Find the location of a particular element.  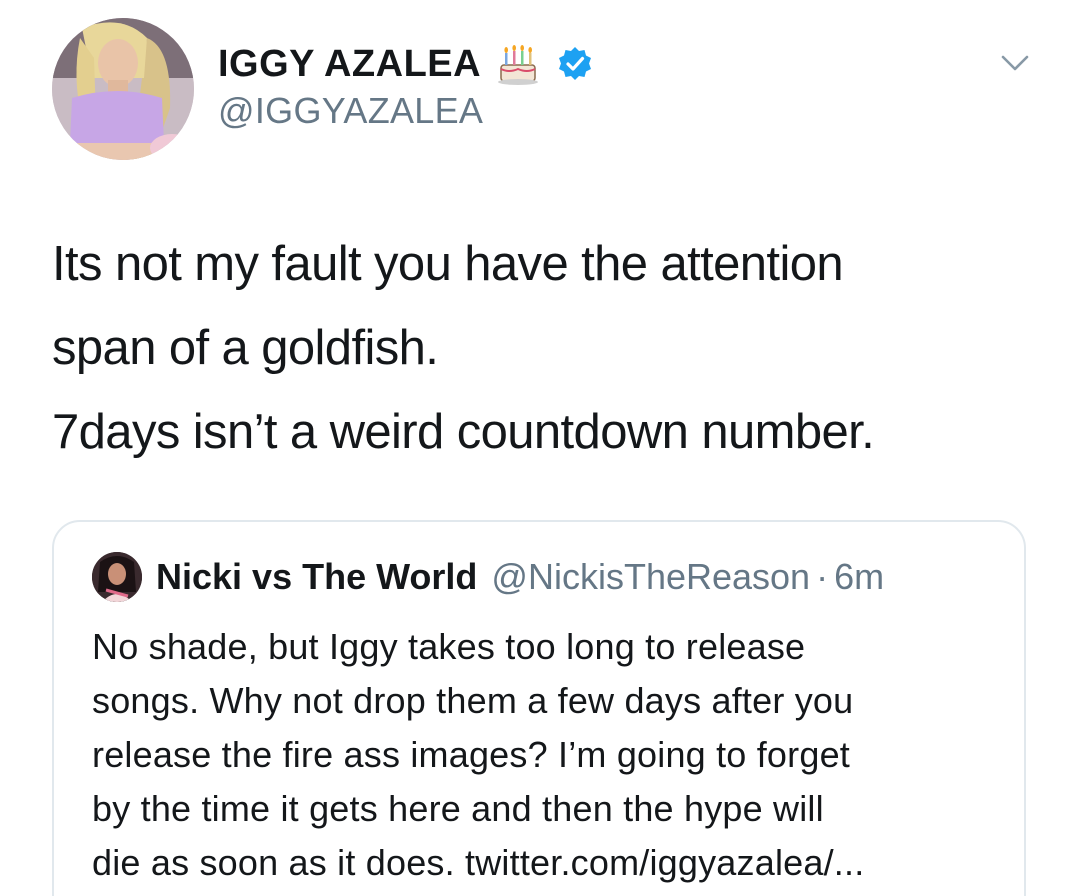

author-avatar-image is located at coordinates (123, 89).